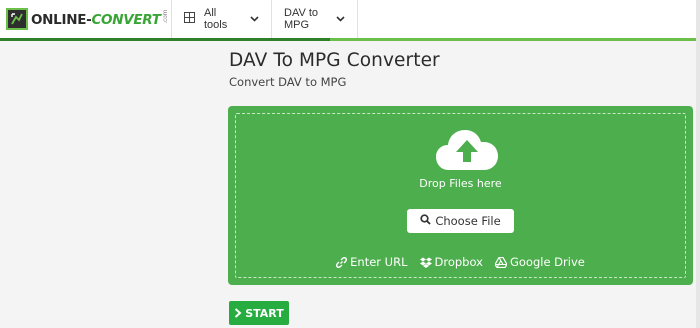  I want to click on logo: ONLINE- CONVERT .com, so click(86, 19).